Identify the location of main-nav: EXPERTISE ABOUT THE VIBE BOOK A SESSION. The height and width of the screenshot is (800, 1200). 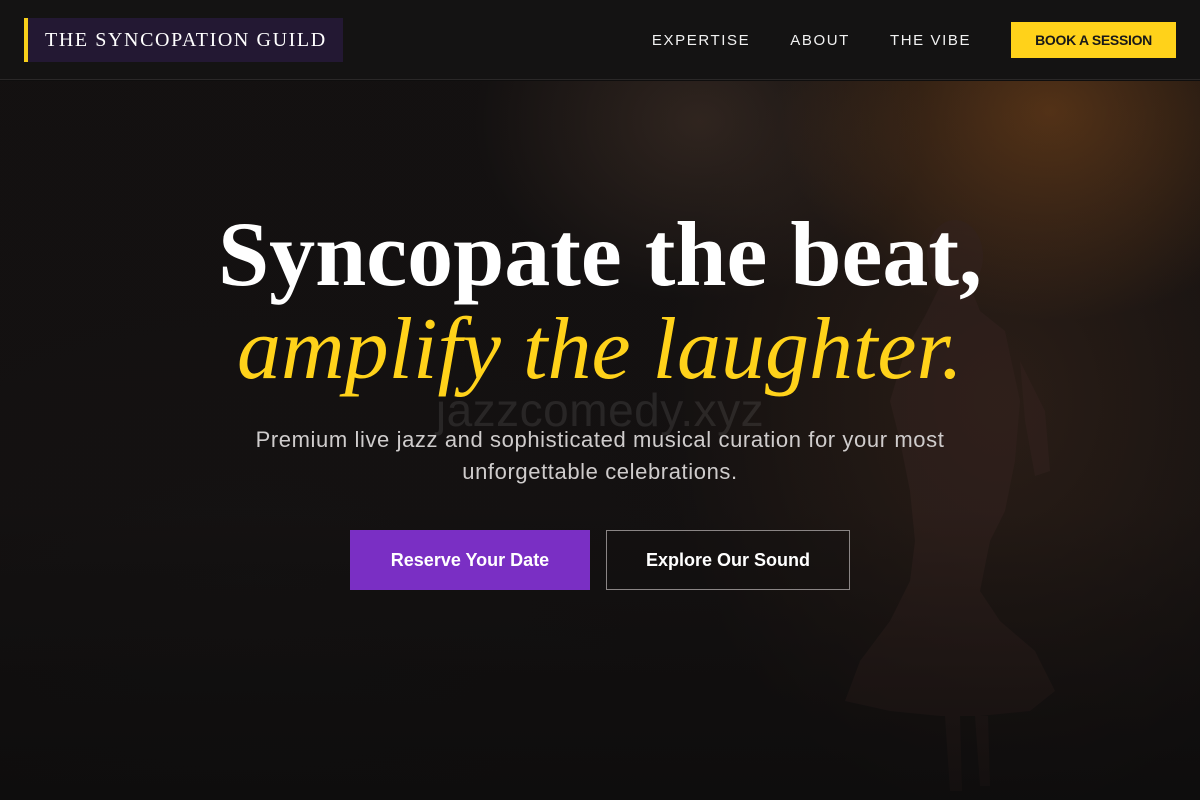
(914, 40).